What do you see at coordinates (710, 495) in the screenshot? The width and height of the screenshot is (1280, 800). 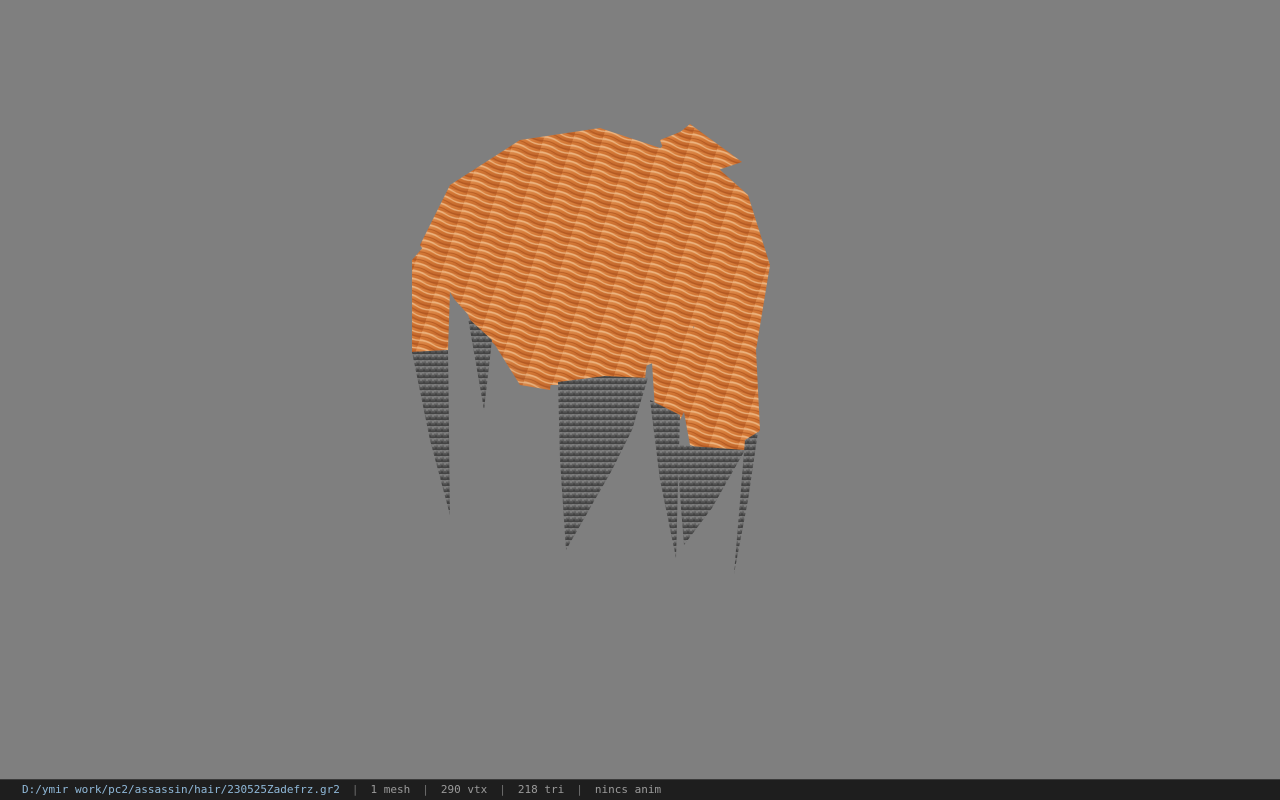 I see `tip-right` at bounding box center [710, 495].